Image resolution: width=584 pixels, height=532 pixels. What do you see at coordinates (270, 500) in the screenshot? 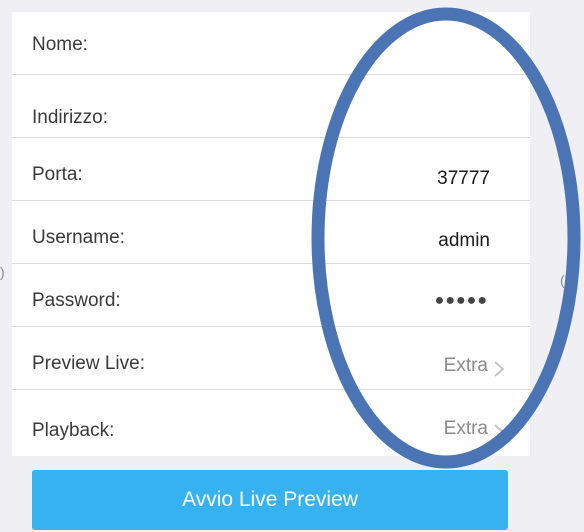
I see `start-live-preview-button: Avvio Live Preview` at bounding box center [270, 500].